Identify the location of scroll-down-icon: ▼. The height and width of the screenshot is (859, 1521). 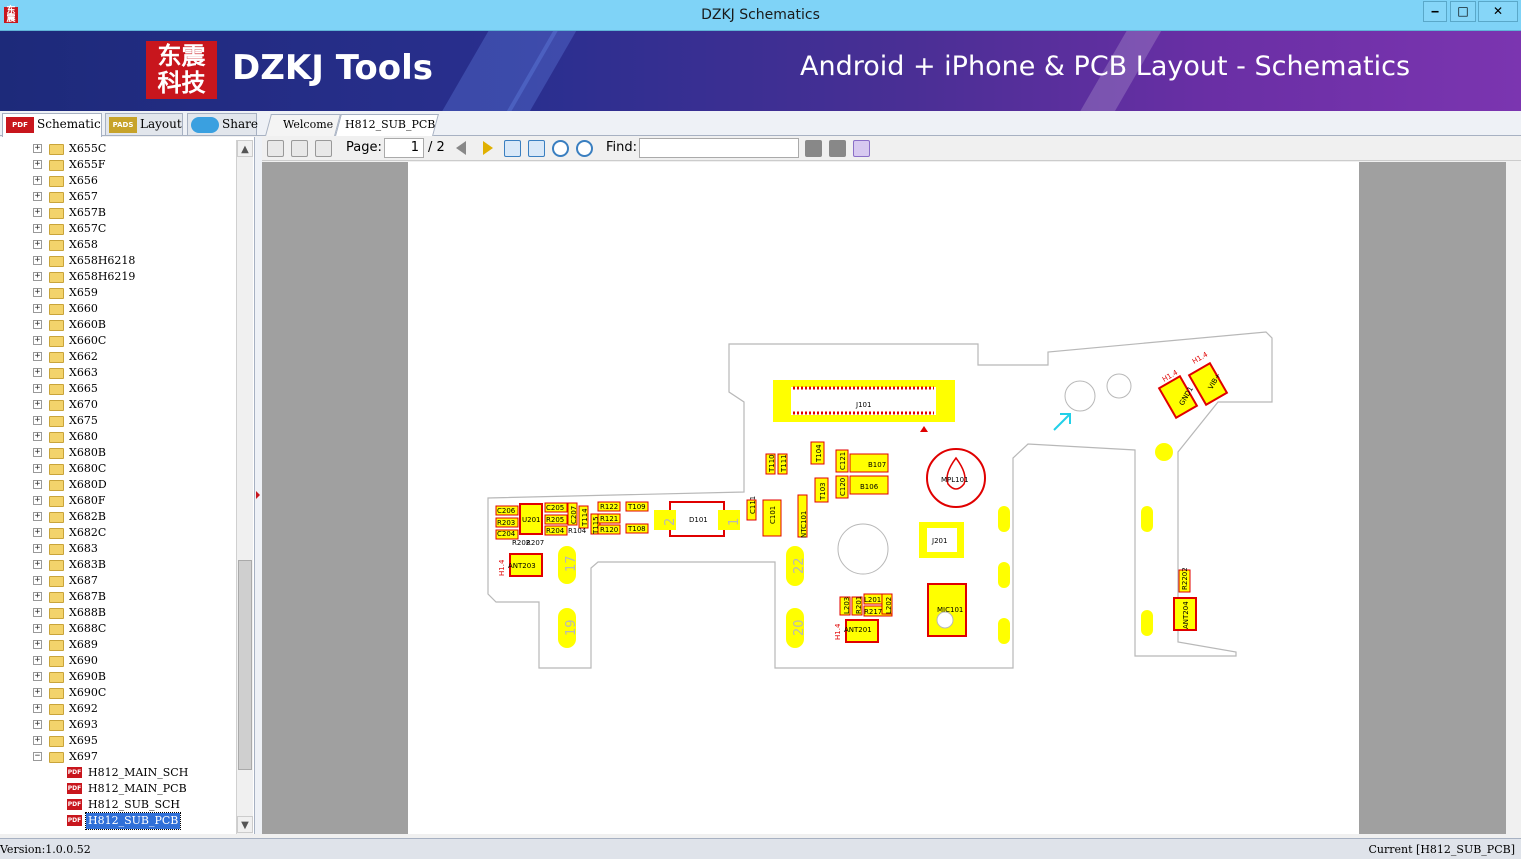
(245, 824).